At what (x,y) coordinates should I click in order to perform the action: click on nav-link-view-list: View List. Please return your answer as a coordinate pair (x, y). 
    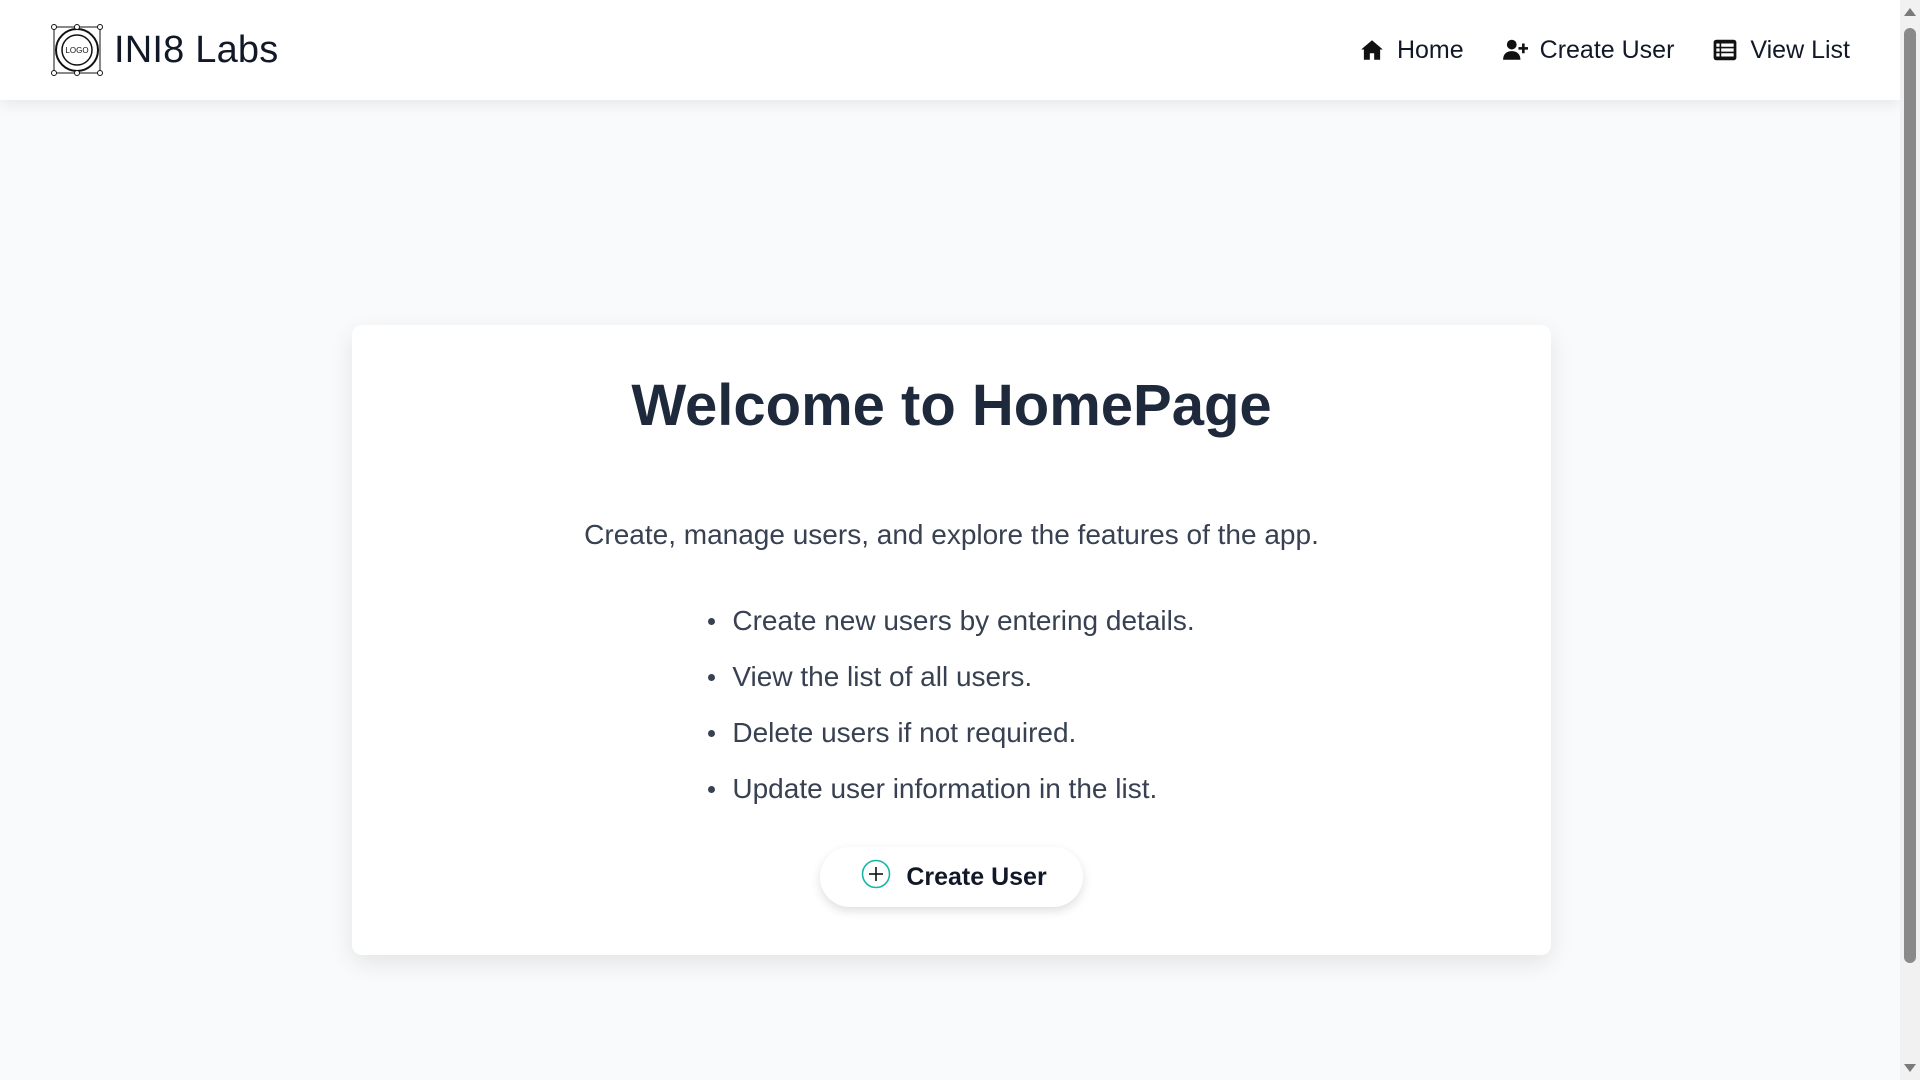
    Looking at the image, I should click on (1781, 50).